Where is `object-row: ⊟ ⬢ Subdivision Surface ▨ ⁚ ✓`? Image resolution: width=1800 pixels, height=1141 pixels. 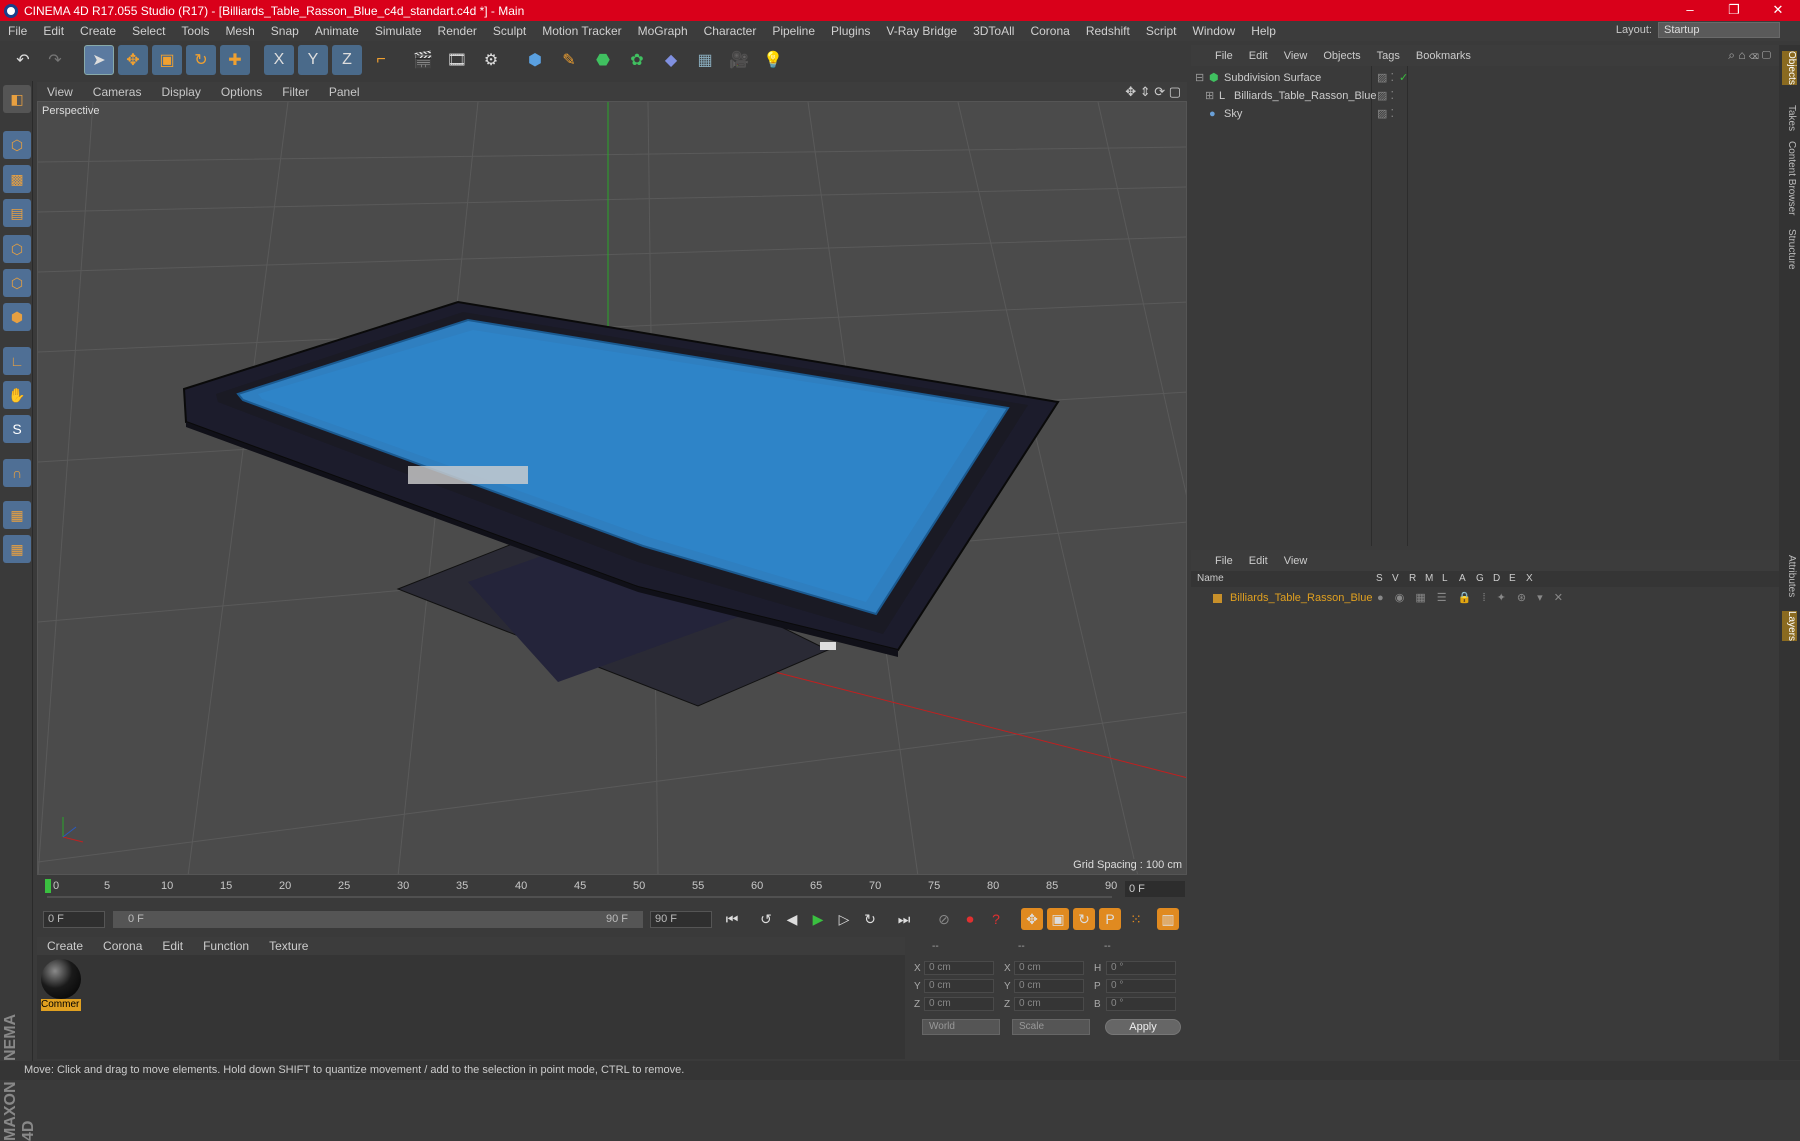 object-row: ⊟ ⬢ Subdivision Surface ▨ ⁚ ✓ is located at coordinates (1485, 78).